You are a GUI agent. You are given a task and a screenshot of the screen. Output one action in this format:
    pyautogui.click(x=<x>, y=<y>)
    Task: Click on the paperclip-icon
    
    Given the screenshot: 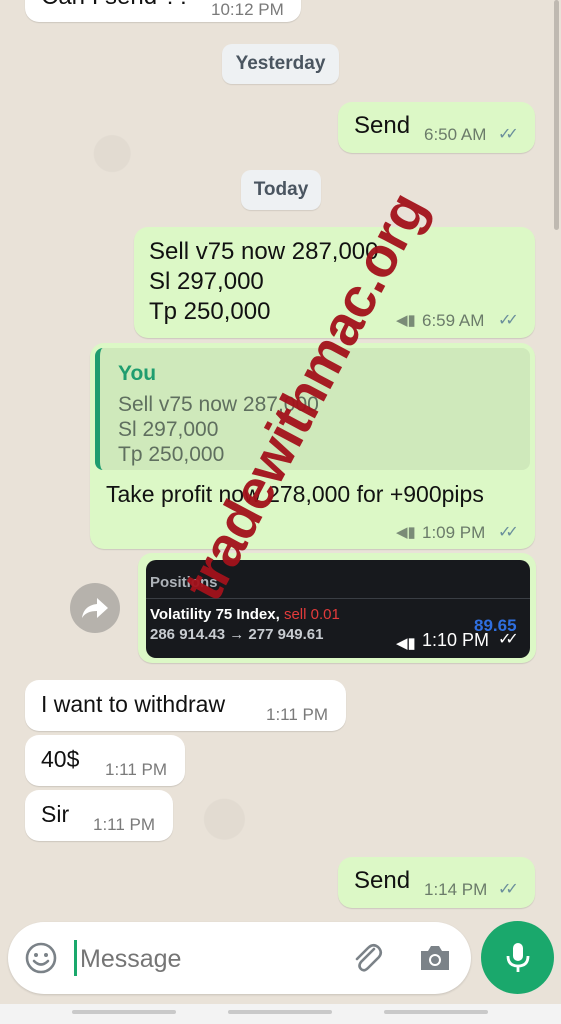 What is the action you would take?
    pyautogui.click(x=369, y=957)
    